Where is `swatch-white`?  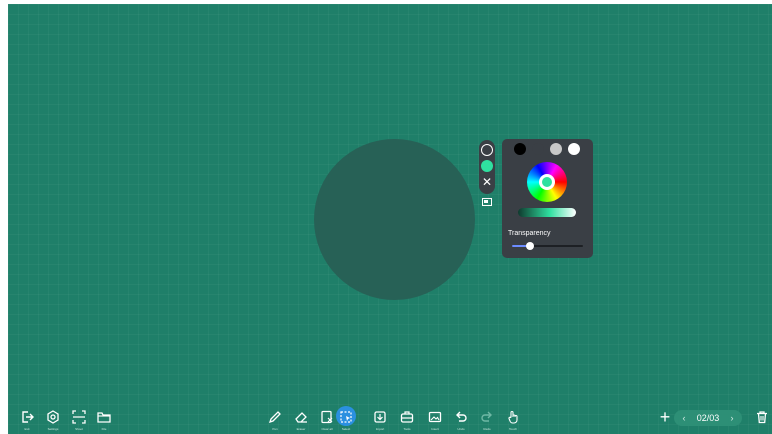 swatch-white is located at coordinates (574, 149).